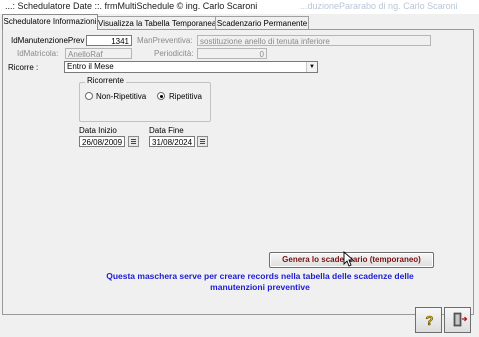  I want to click on id-matricola-label: IdMatricola:, so click(38, 53).